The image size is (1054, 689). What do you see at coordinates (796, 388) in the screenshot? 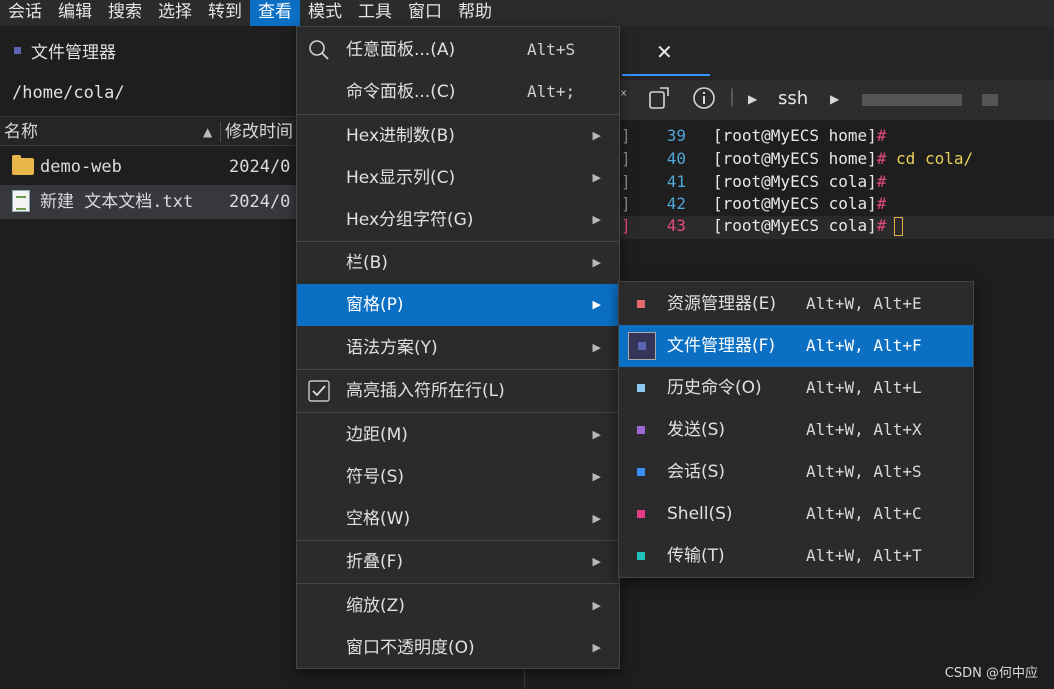
I see `submenu-item-history: 历史命令(O) Alt+W, Alt+L` at bounding box center [796, 388].